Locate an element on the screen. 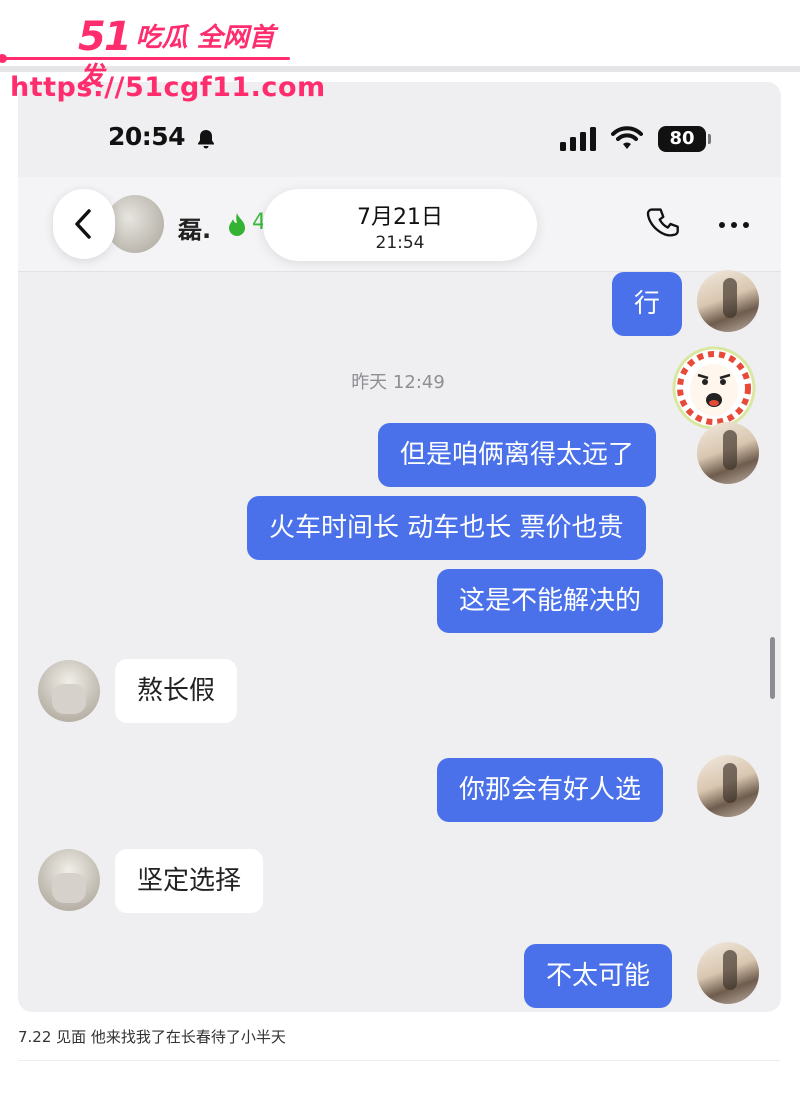  date-popup-time: 21:54 is located at coordinates (400, 243).